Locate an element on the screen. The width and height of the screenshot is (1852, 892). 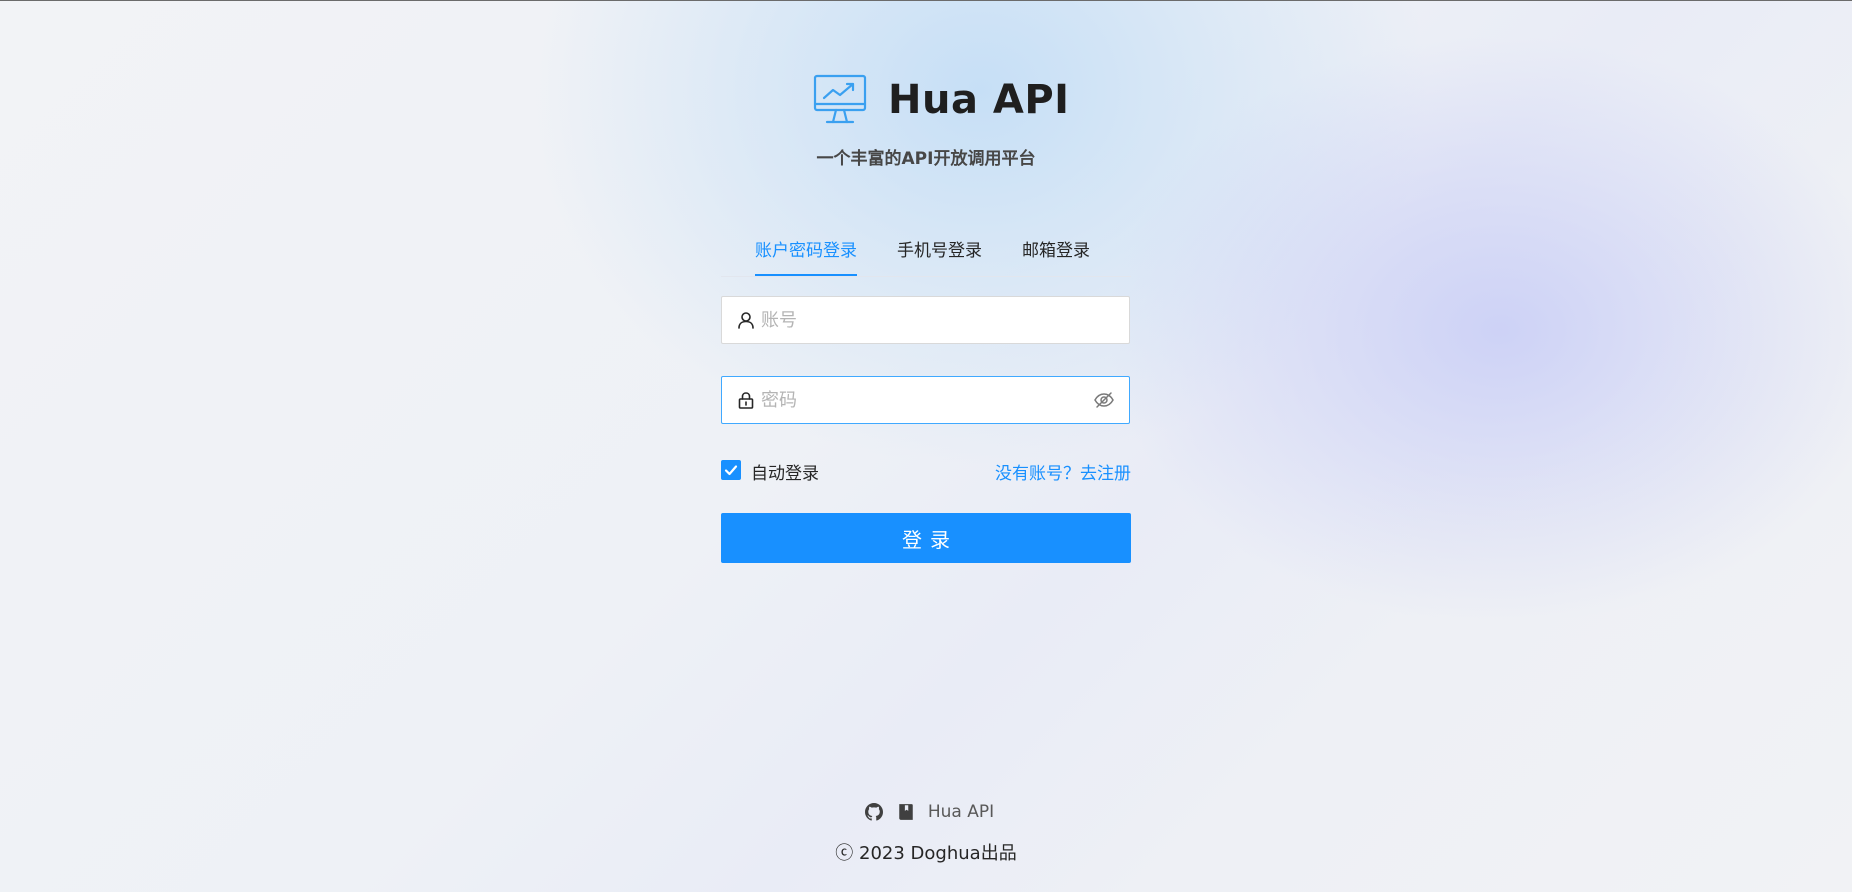
eye-invisible-icon is located at coordinates (1104, 400).